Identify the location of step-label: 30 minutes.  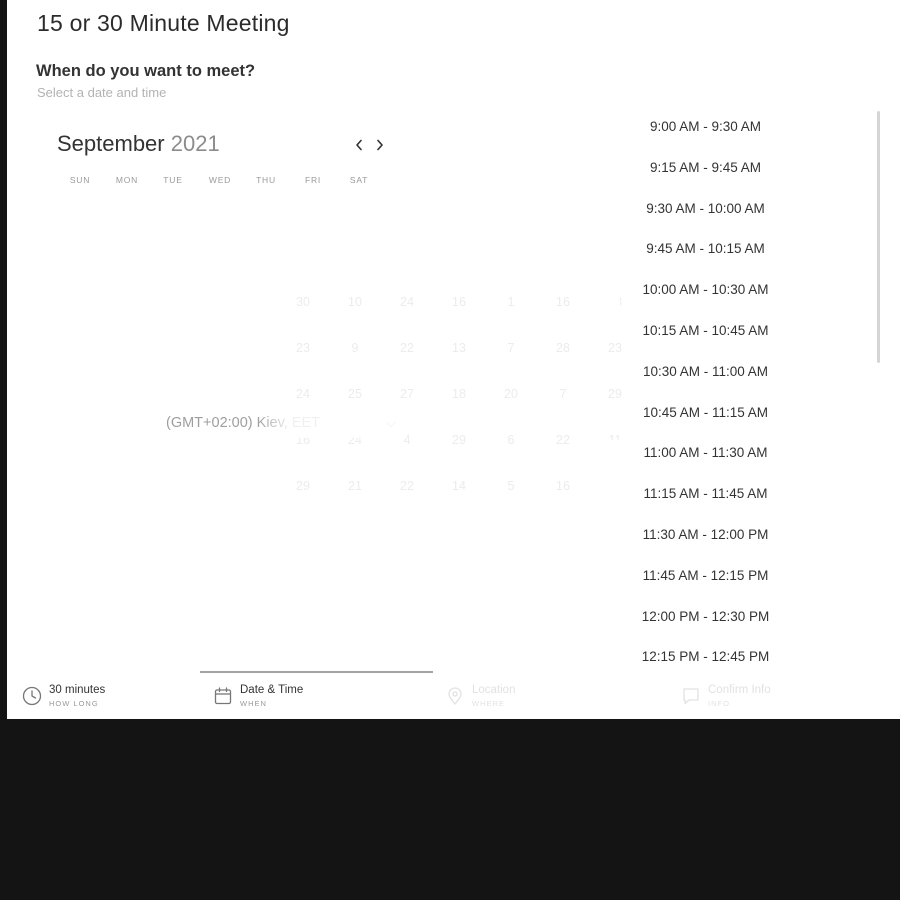
(77, 690).